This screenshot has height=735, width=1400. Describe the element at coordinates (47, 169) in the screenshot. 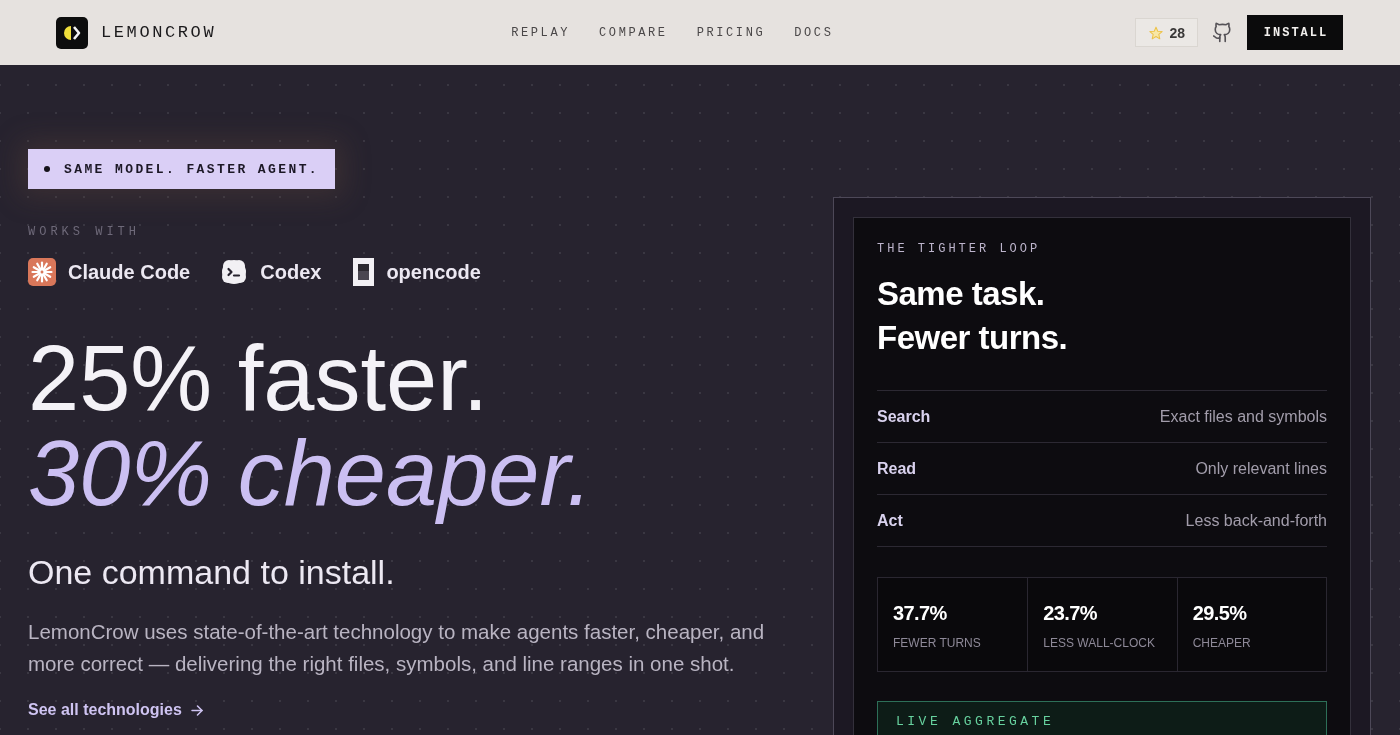

I see `dot-icon` at that location.